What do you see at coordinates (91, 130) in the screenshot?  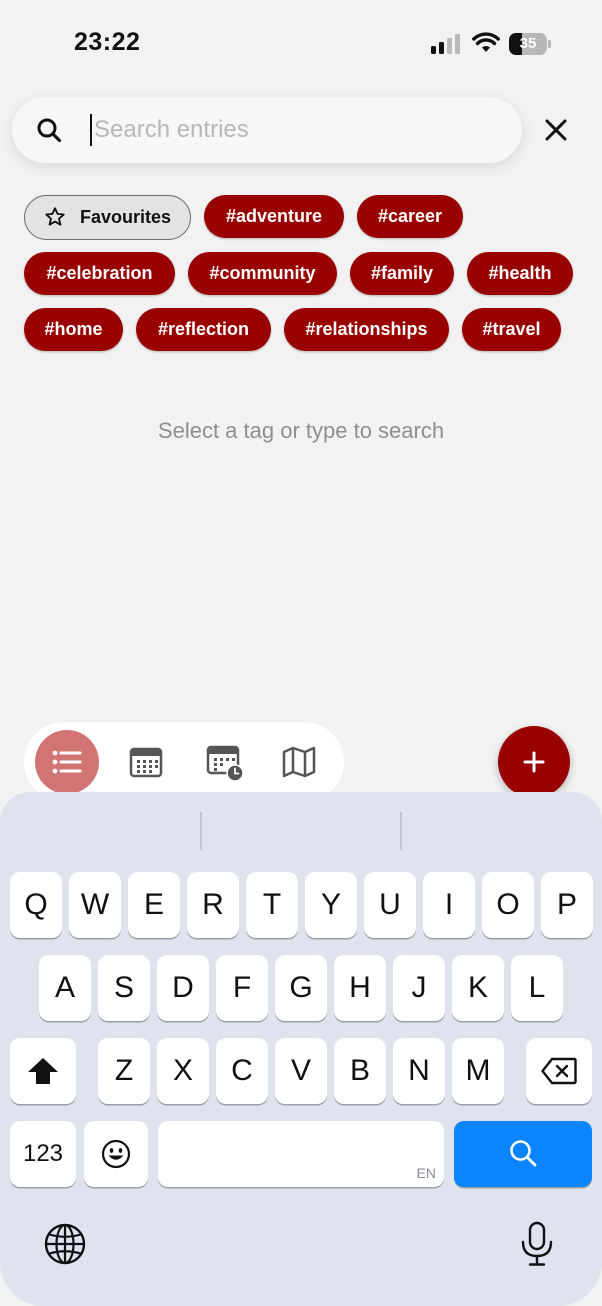 I see `text-caret` at bounding box center [91, 130].